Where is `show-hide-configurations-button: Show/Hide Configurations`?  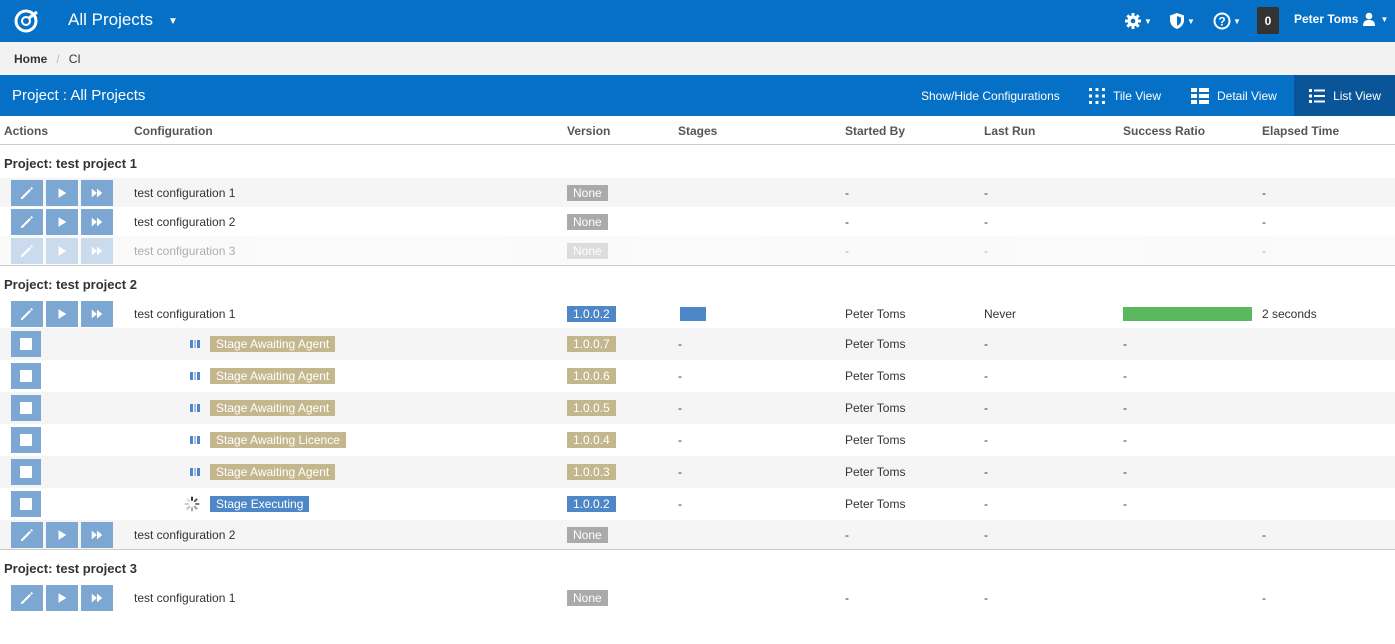 show-hide-configurations-button: Show/Hide Configurations is located at coordinates (990, 95).